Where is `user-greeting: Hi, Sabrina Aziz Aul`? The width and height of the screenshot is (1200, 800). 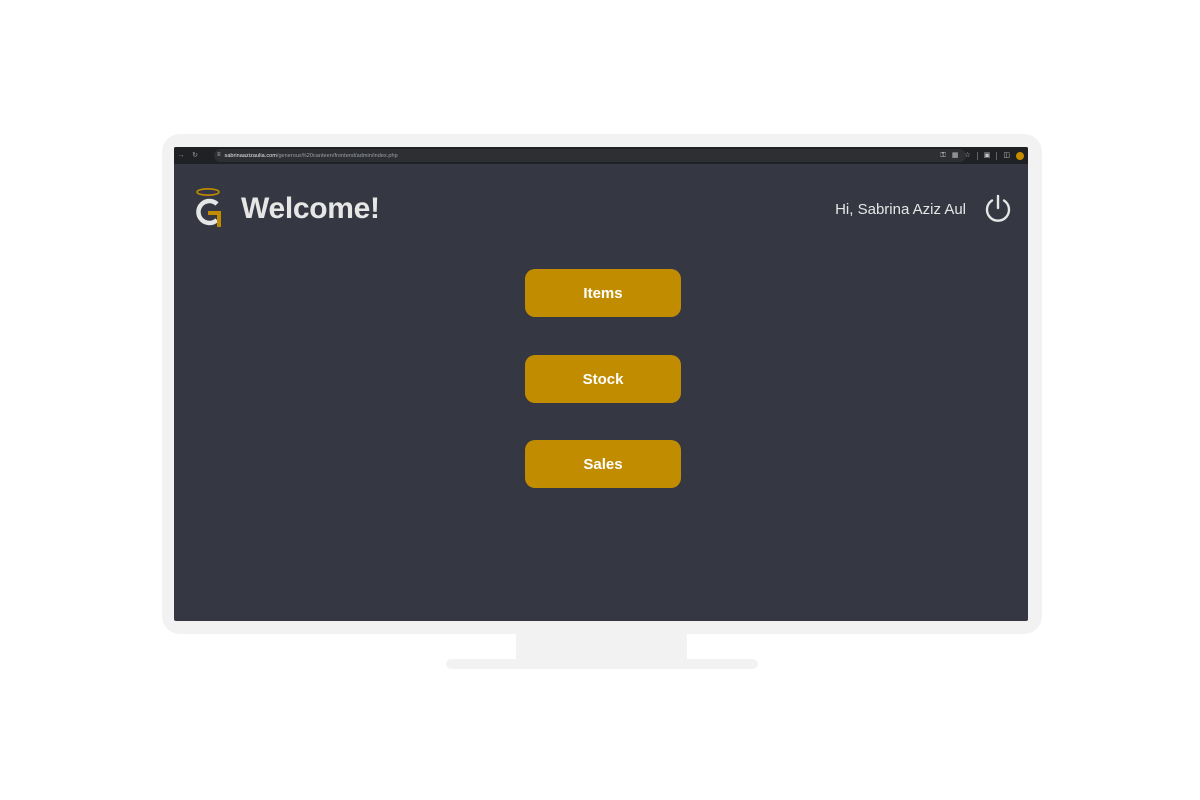
user-greeting: Hi, Sabrina Aziz Aul is located at coordinates (900, 209).